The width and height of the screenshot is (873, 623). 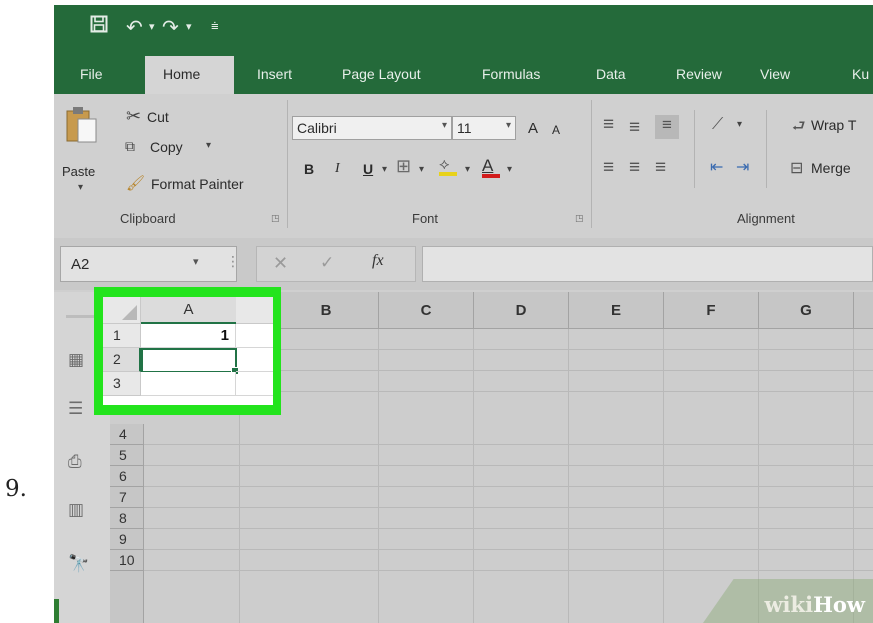 What do you see at coordinates (75, 409) in the screenshot?
I see `list-icon: ☰` at bounding box center [75, 409].